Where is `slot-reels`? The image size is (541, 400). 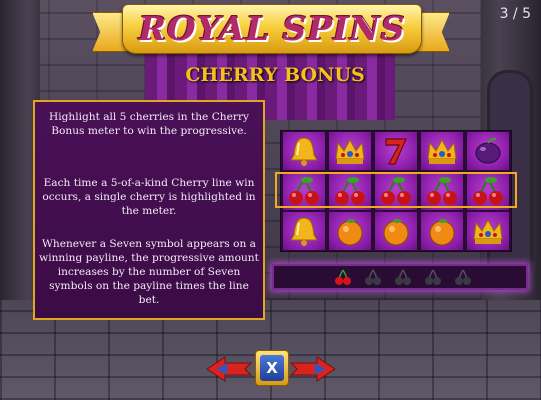 slot-reels is located at coordinates (396, 191).